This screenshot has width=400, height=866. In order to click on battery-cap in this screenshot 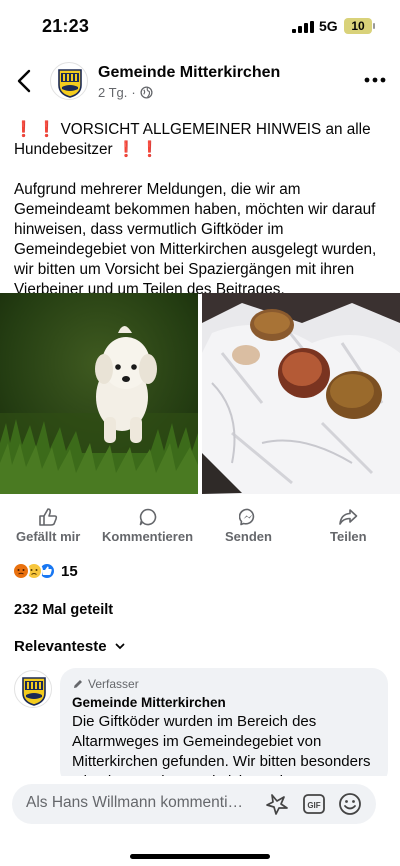, I will do `click(374, 26)`.